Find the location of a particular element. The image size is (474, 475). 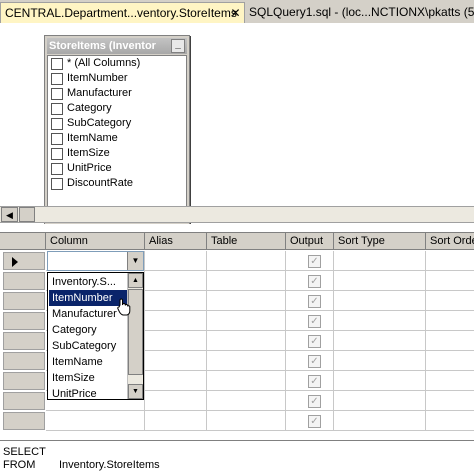

grid-row: ✓ is located at coordinates (237, 421).